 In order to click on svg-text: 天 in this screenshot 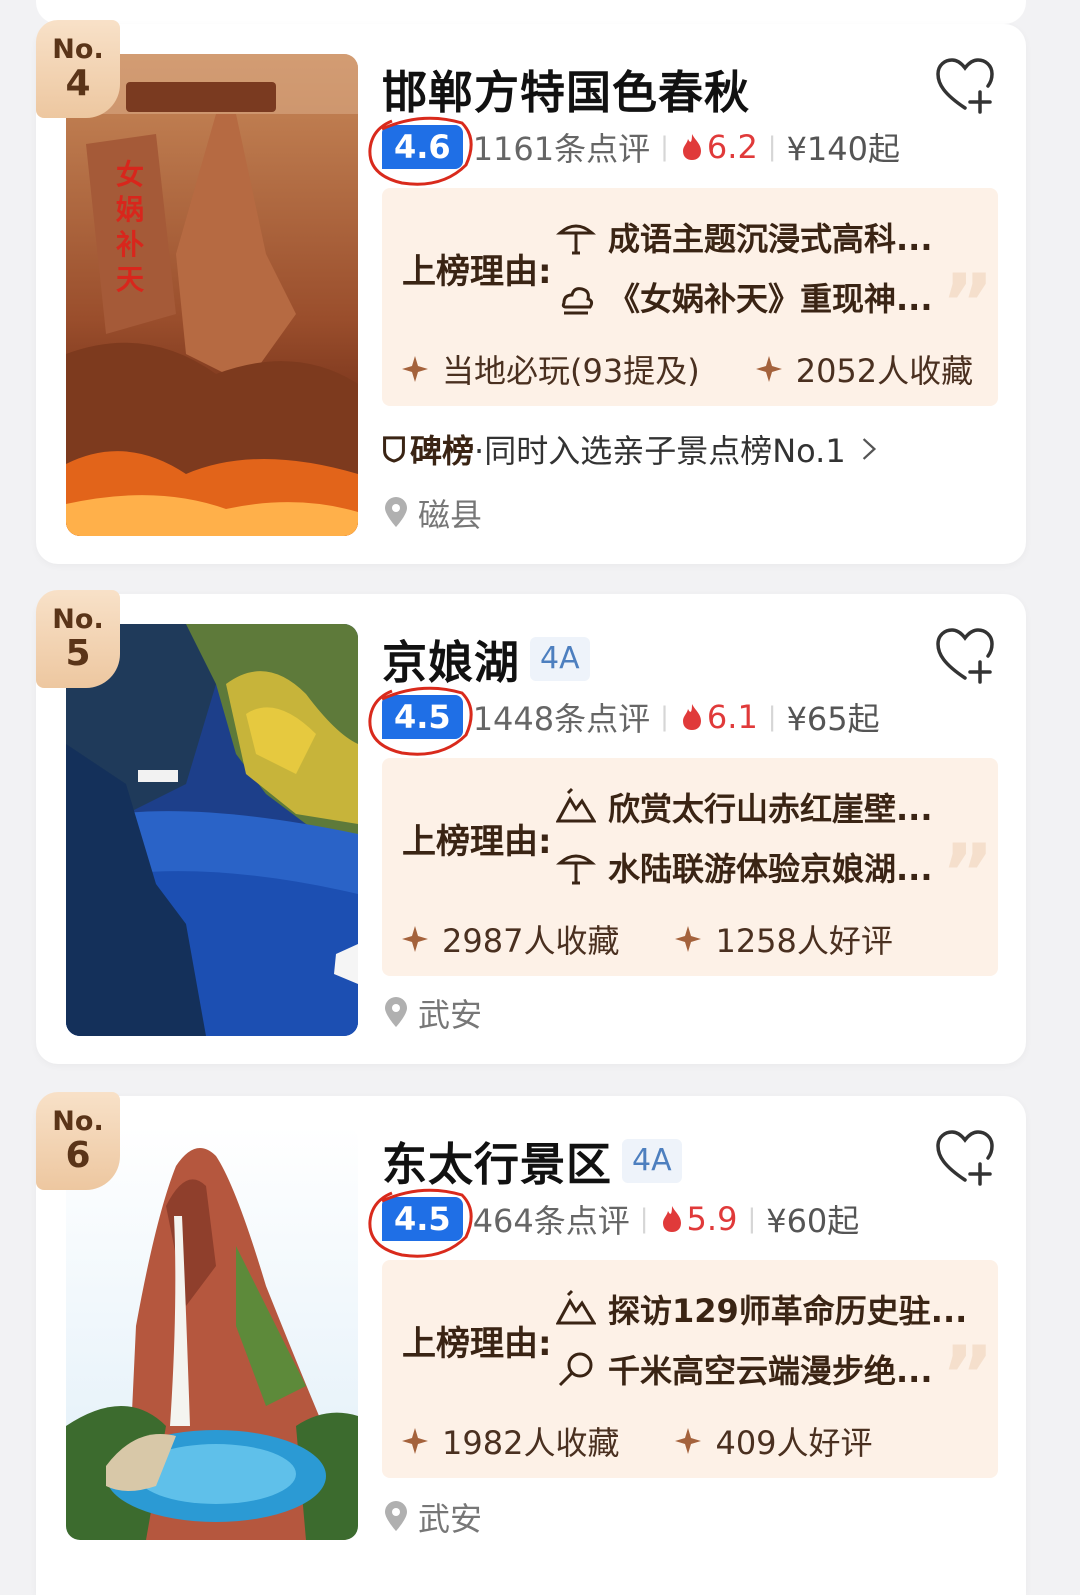, I will do `click(130, 279)`.